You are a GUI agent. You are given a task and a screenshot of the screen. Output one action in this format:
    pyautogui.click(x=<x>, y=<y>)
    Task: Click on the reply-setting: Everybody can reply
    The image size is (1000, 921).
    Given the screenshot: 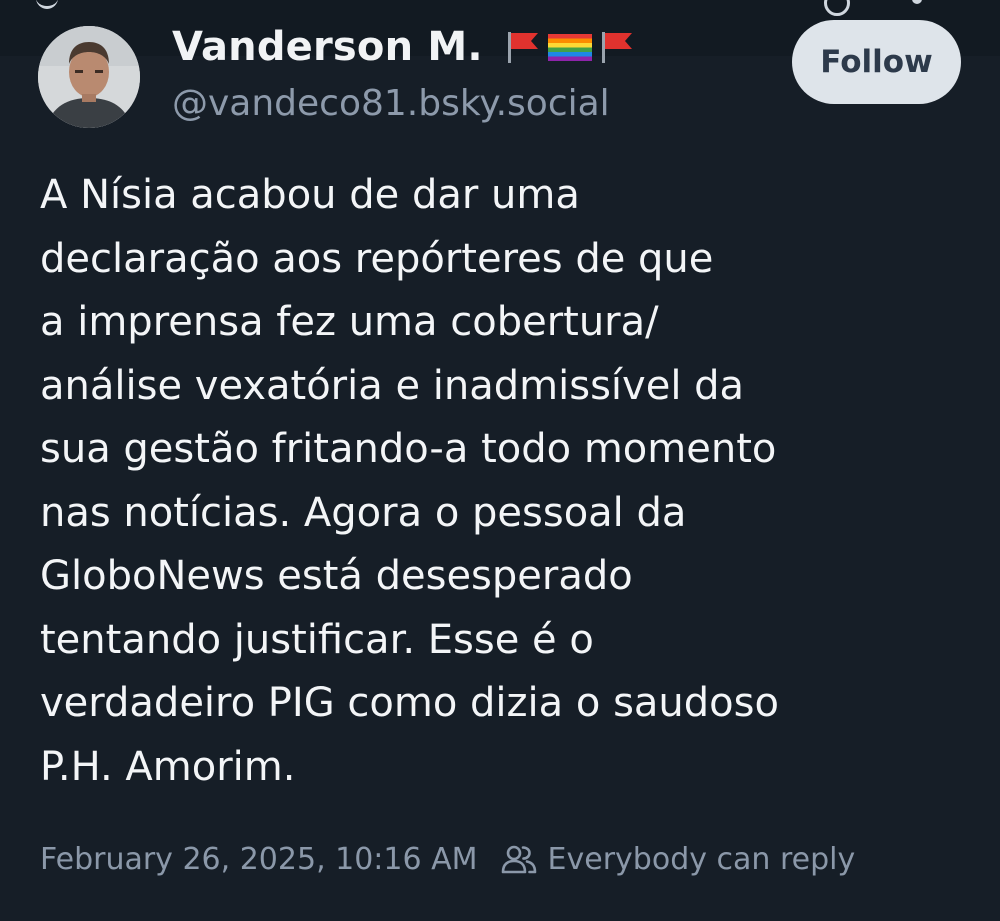 What is the action you would take?
    pyautogui.click(x=678, y=859)
    